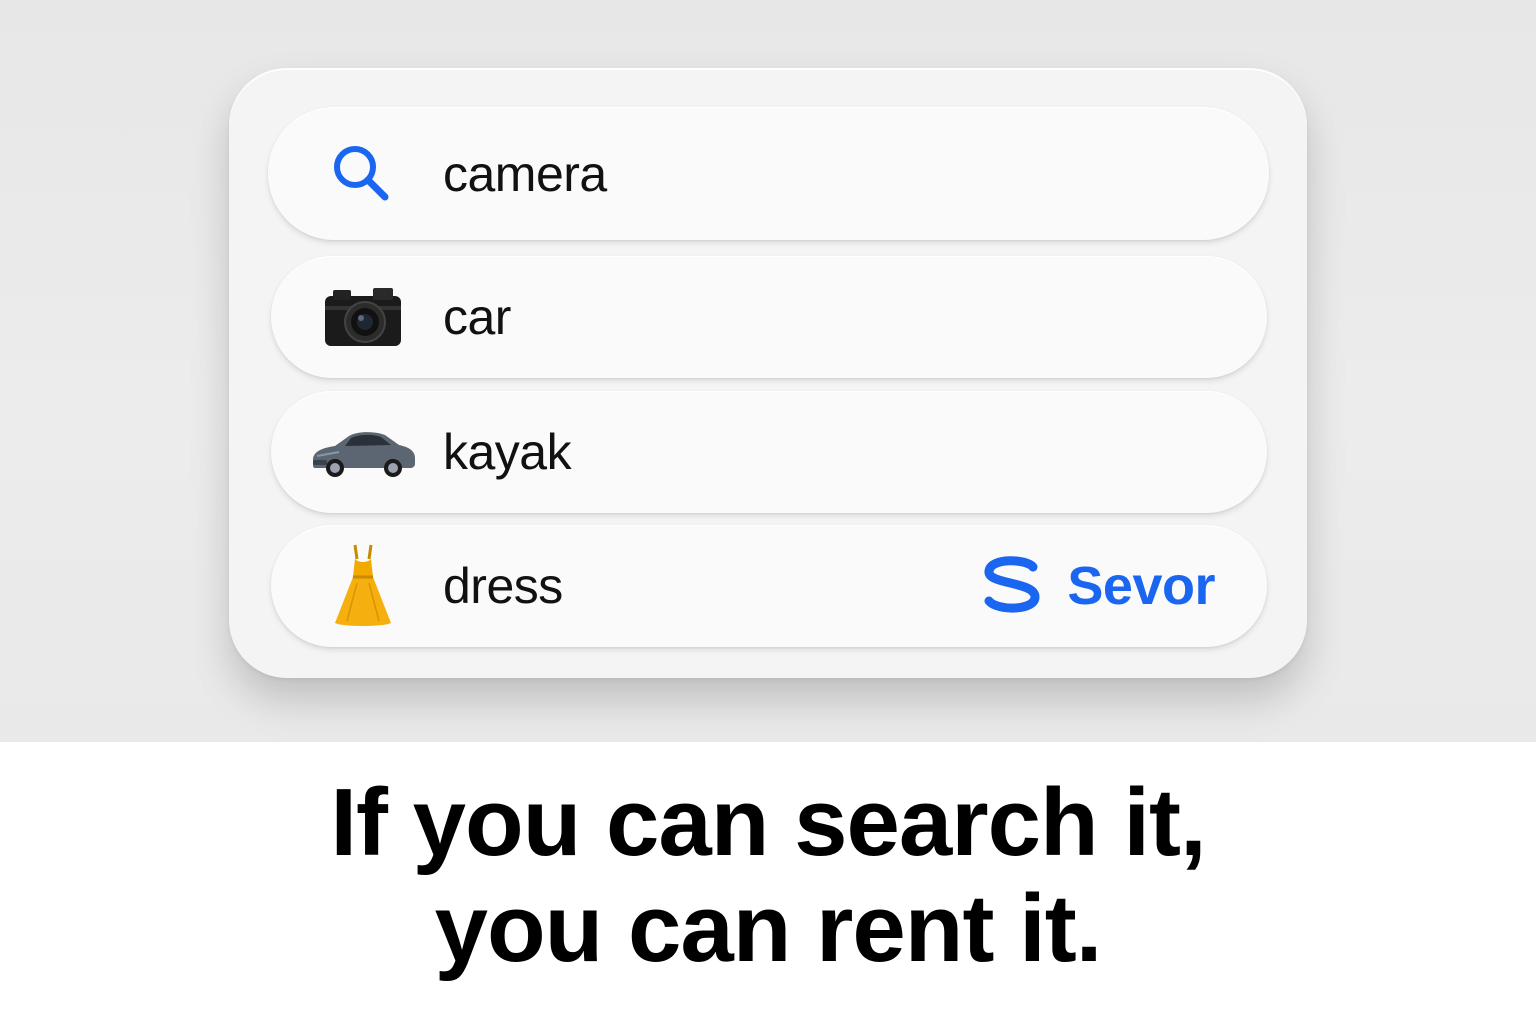 This screenshot has height=1024, width=1536. Describe the element at coordinates (769, 452) in the screenshot. I see `suggestion-item-kayak: kayak` at that location.